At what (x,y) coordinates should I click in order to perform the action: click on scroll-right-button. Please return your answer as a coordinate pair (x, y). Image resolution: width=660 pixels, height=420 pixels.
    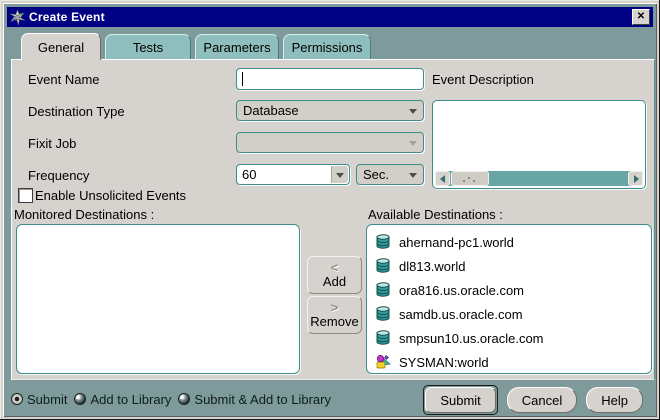
    Looking at the image, I should click on (635, 178).